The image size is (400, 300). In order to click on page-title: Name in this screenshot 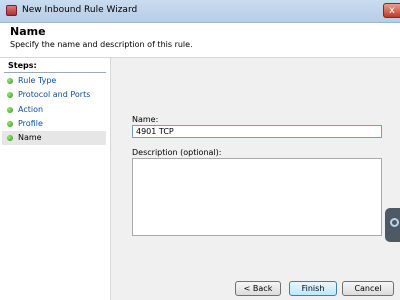, I will do `click(28, 31)`.